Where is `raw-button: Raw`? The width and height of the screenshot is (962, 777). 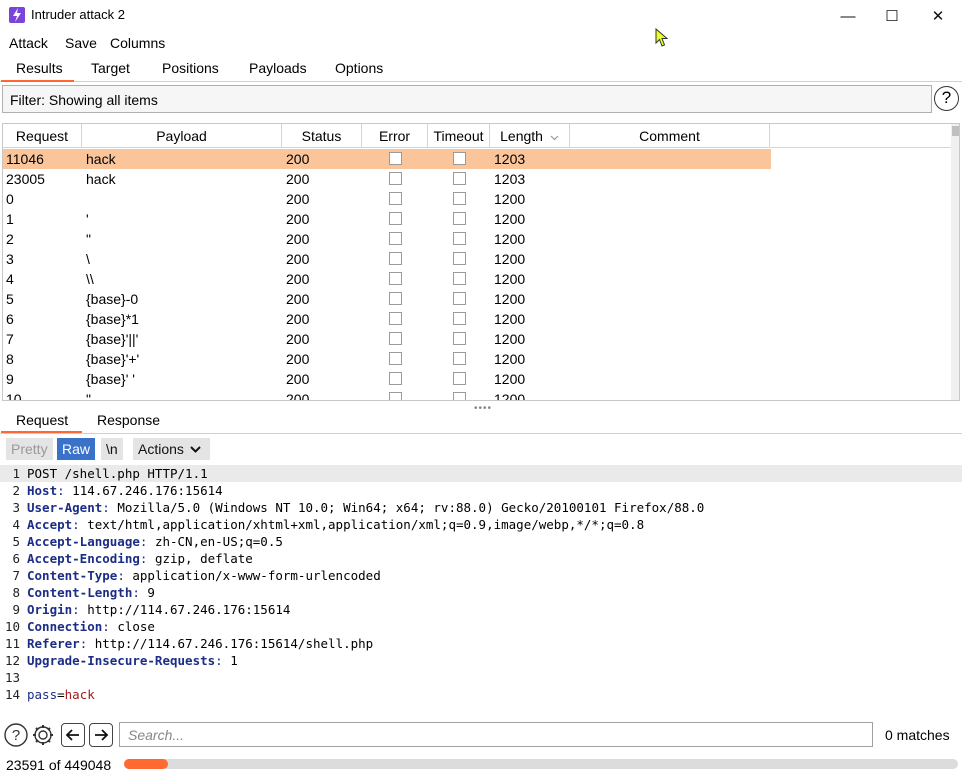 raw-button: Raw is located at coordinates (76, 449).